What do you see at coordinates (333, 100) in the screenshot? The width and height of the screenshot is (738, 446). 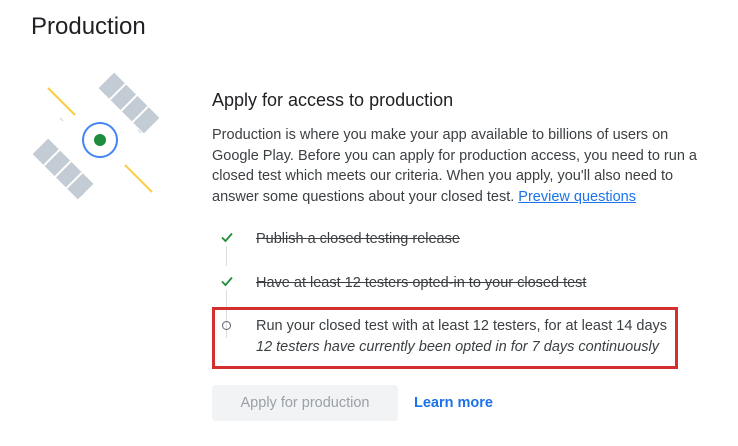 I see `section-heading: Apply for access to production` at bounding box center [333, 100].